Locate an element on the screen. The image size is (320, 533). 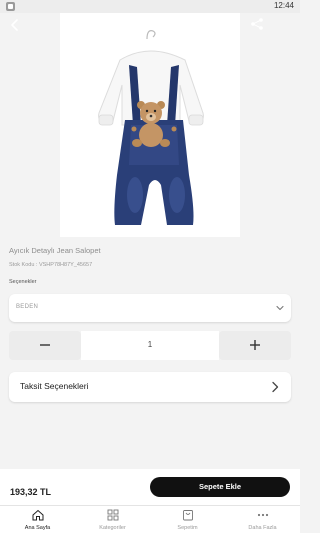
quantity-field: 1 is located at coordinates (150, 345).